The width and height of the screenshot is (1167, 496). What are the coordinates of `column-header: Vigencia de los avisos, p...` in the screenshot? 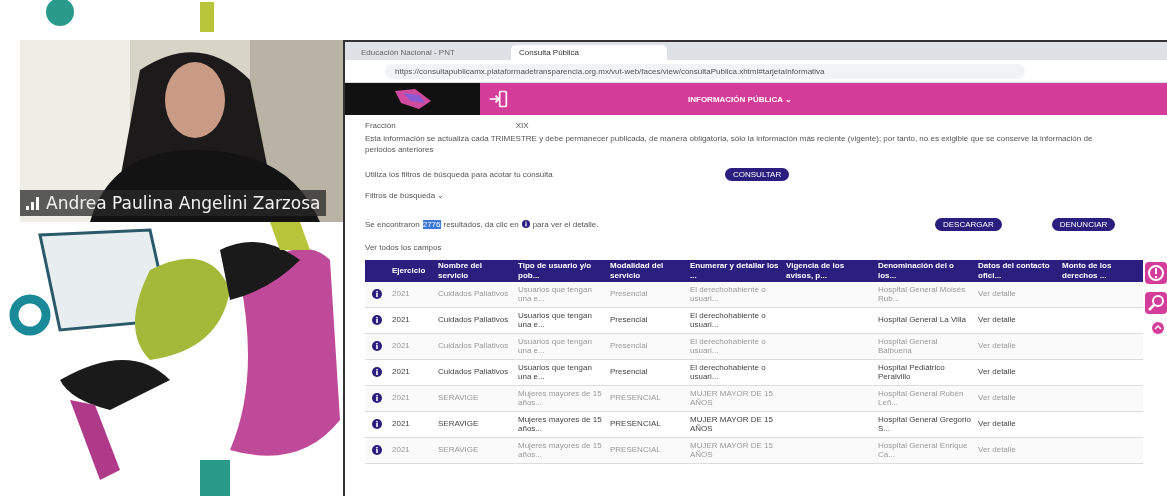 It's located at (829, 271).